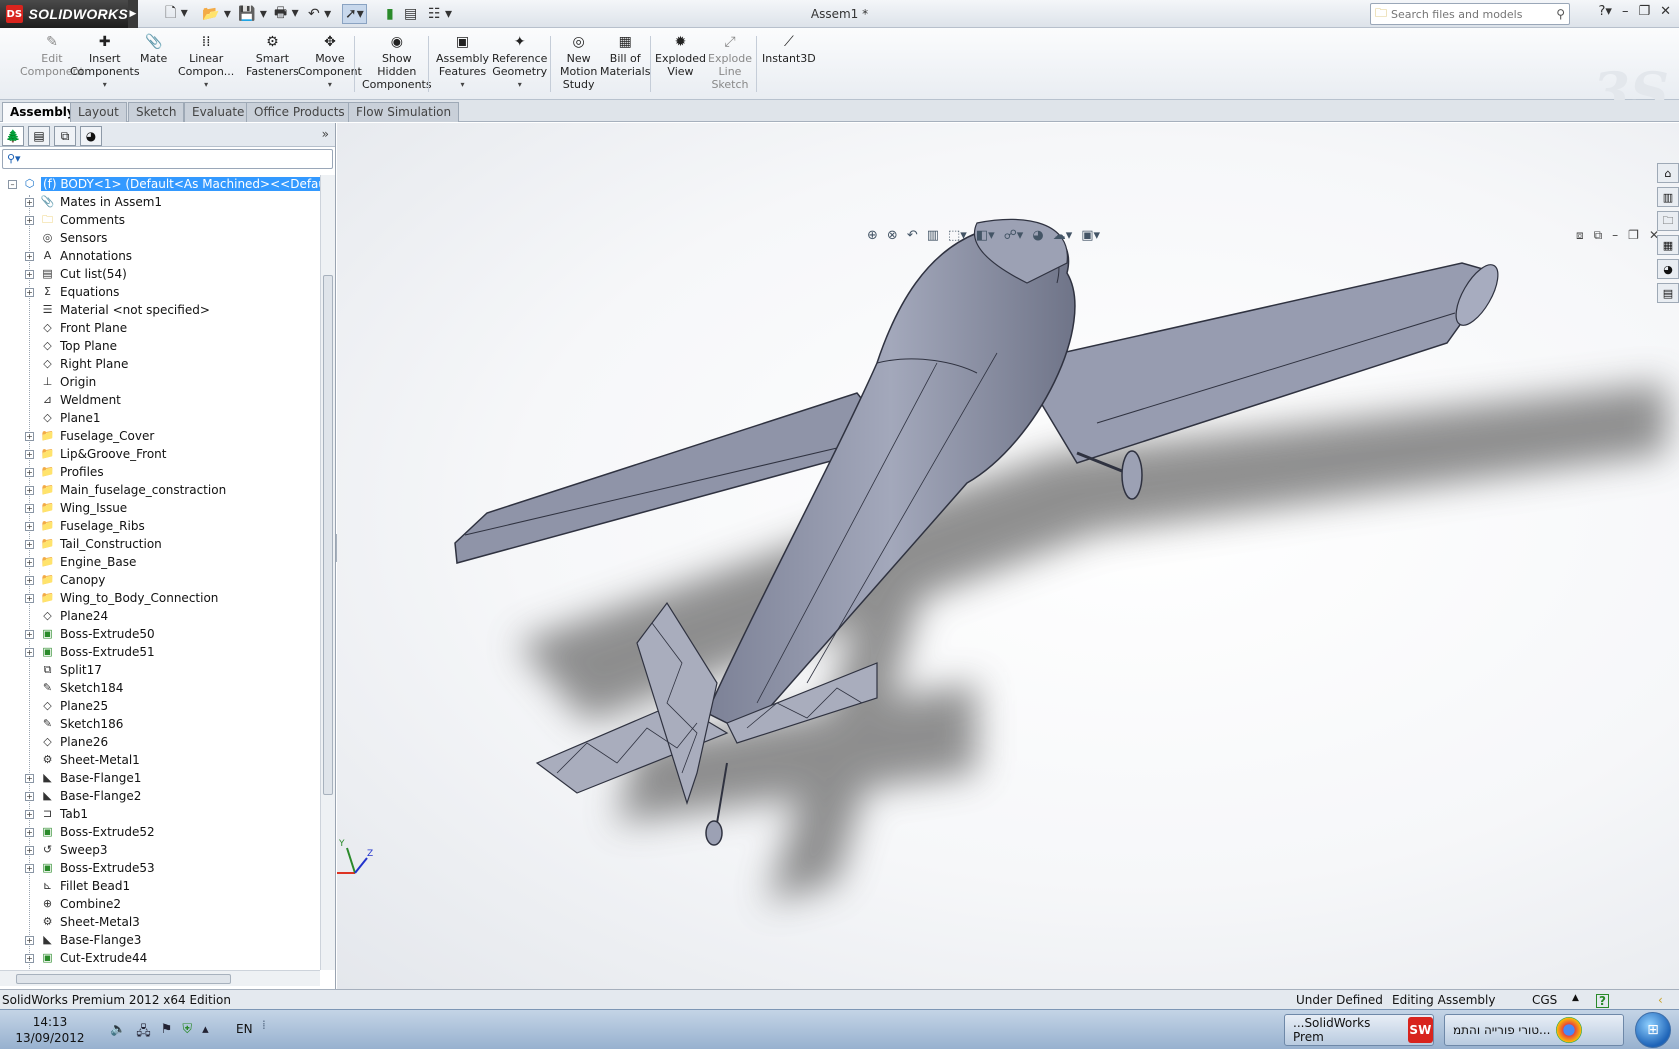  Describe the element at coordinates (410, 14) in the screenshot. I see `file-properties-icon: ▤` at that location.